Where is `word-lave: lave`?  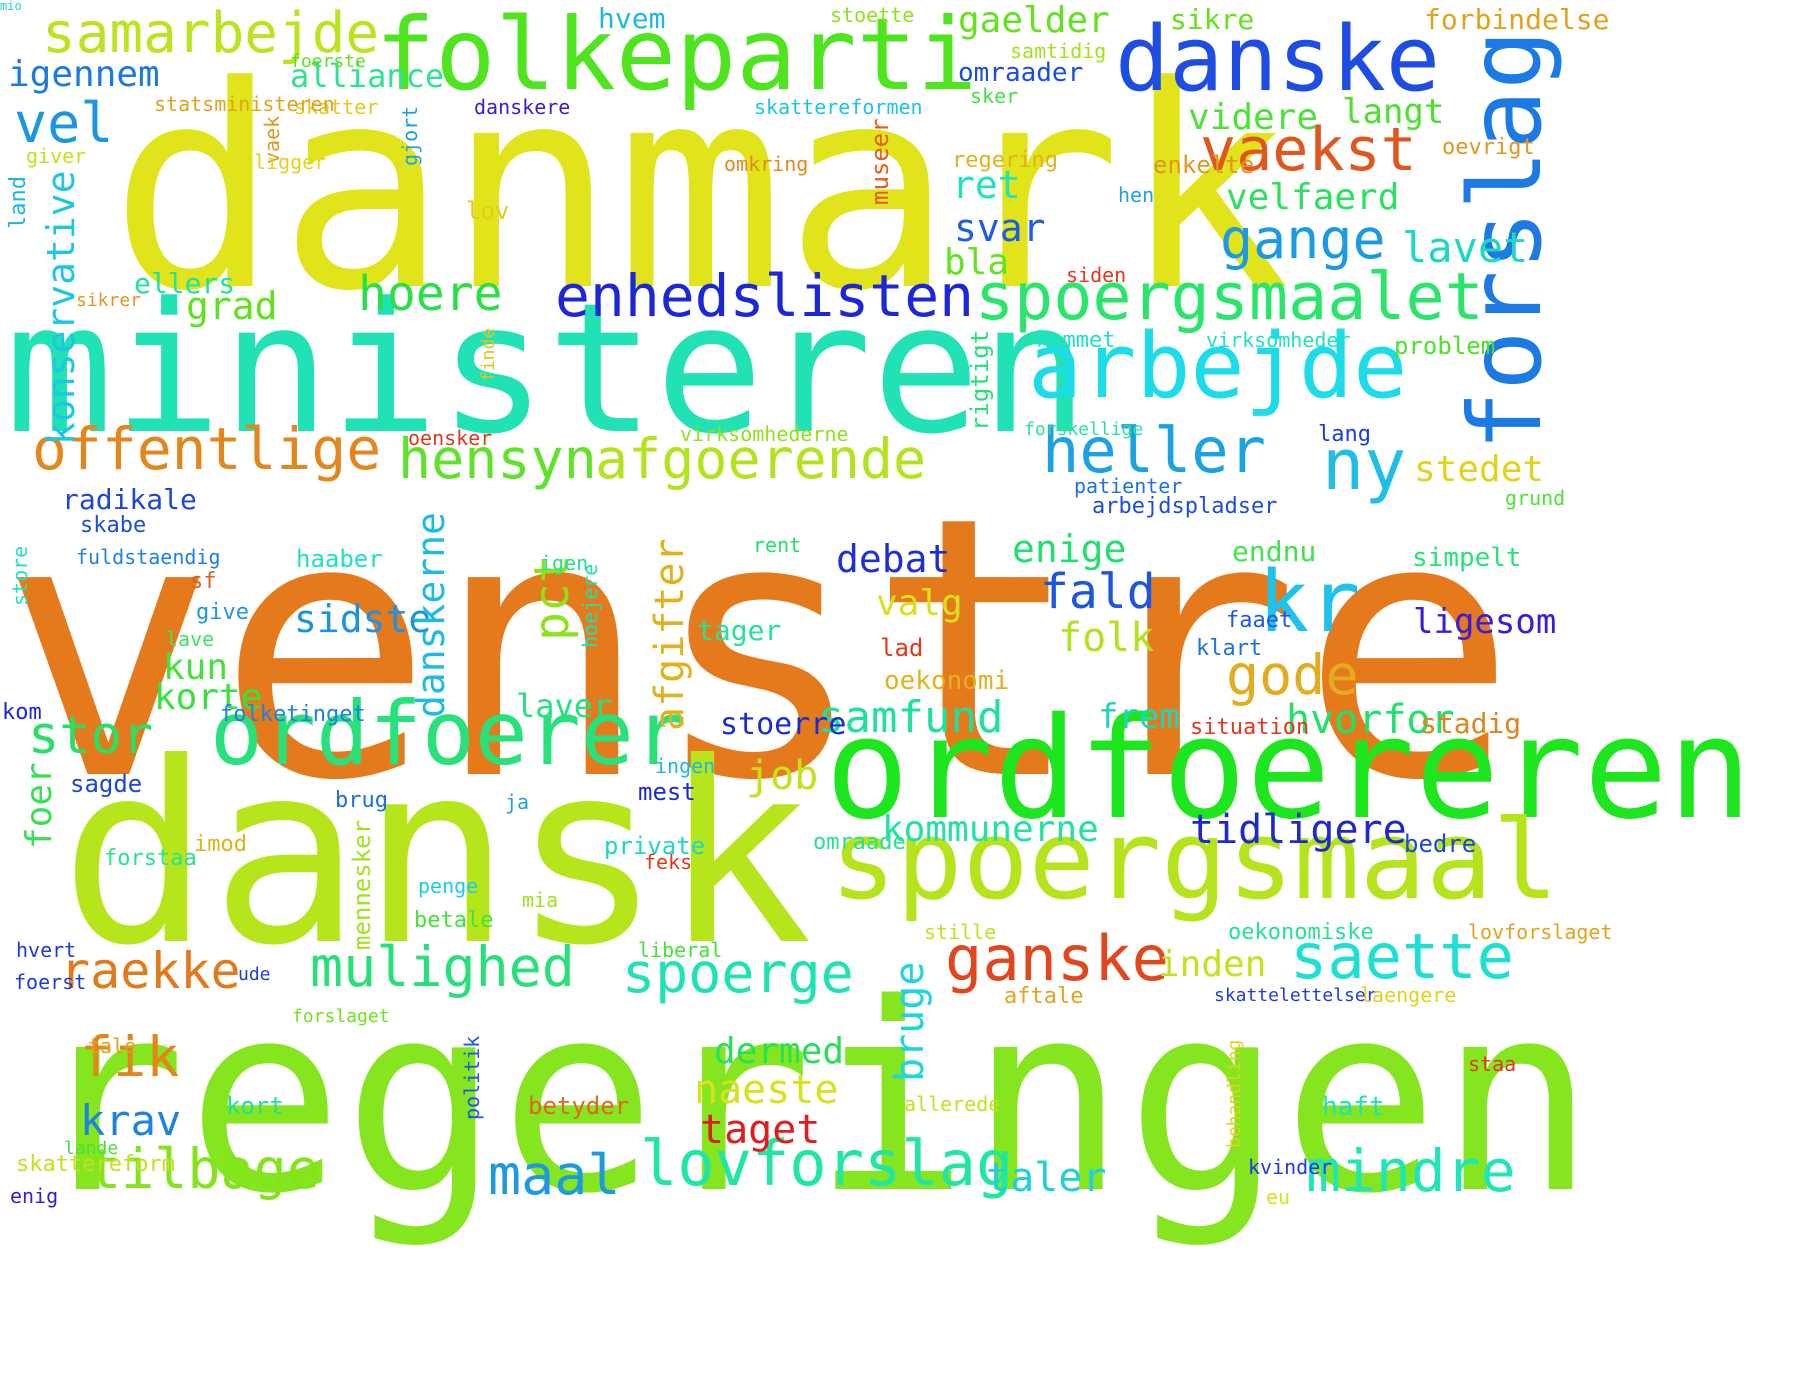 word-lave: lave is located at coordinates (190, 639).